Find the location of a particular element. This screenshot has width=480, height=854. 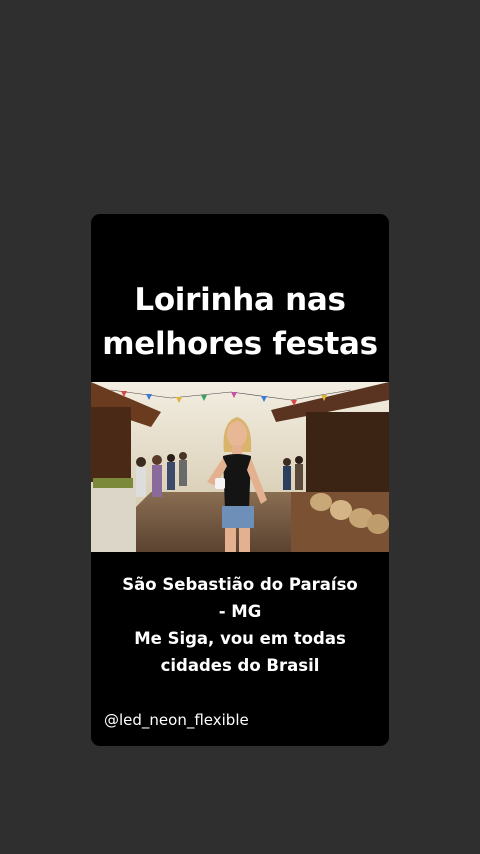

festival-photo is located at coordinates (240, 467).